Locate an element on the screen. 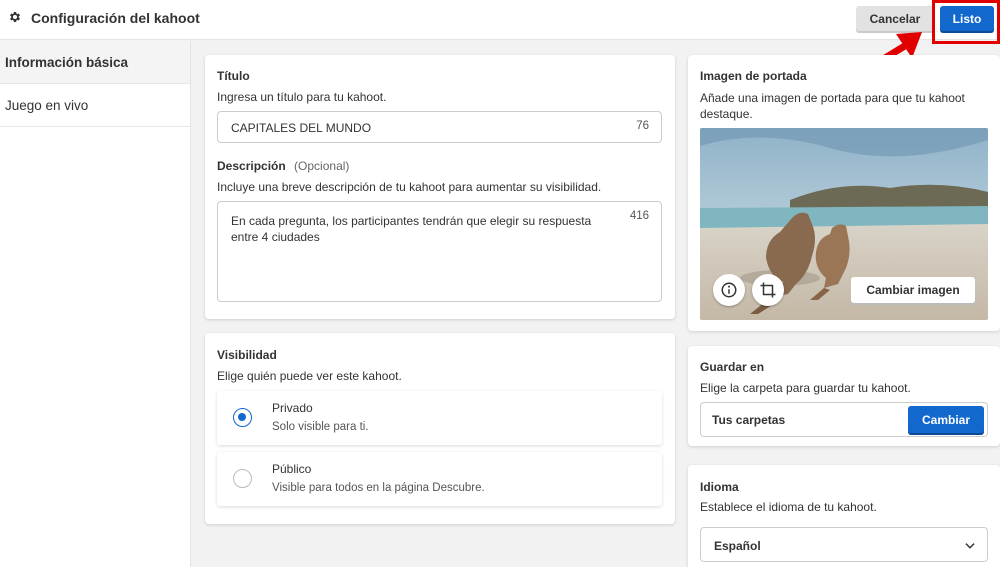  gear-icon is located at coordinates (15, 17).